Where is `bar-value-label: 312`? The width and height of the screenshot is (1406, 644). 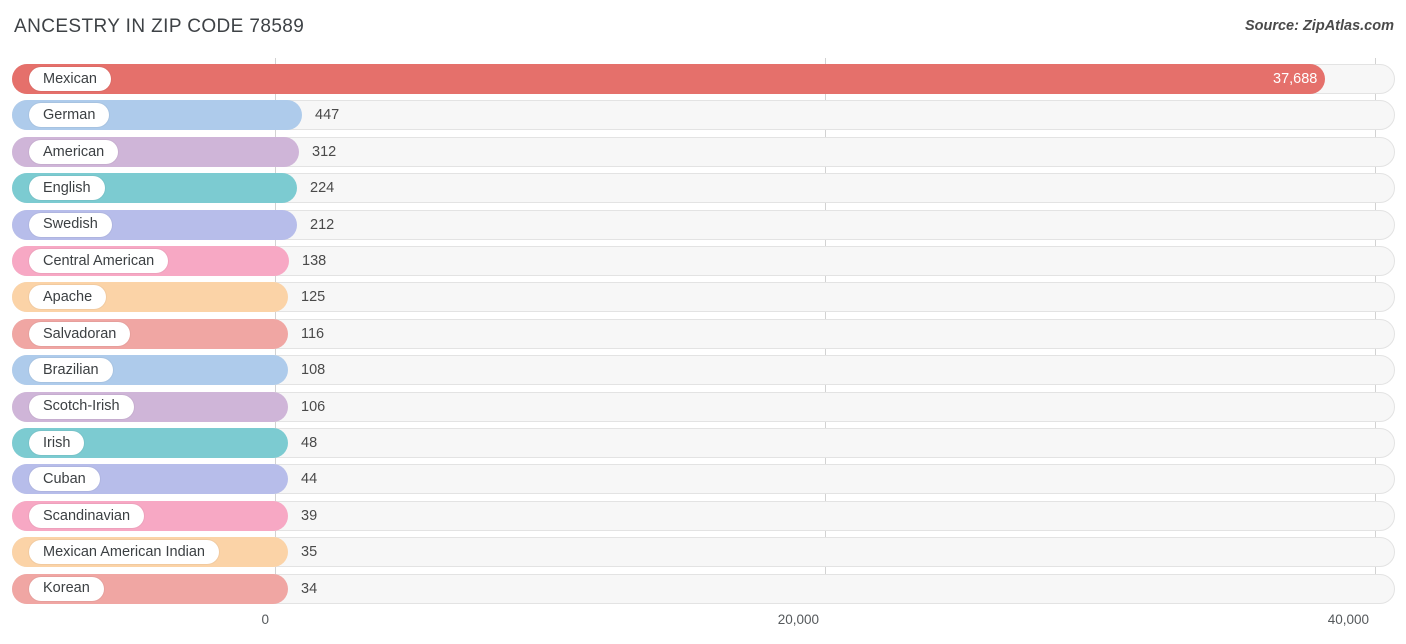 bar-value-label: 312 is located at coordinates (324, 151).